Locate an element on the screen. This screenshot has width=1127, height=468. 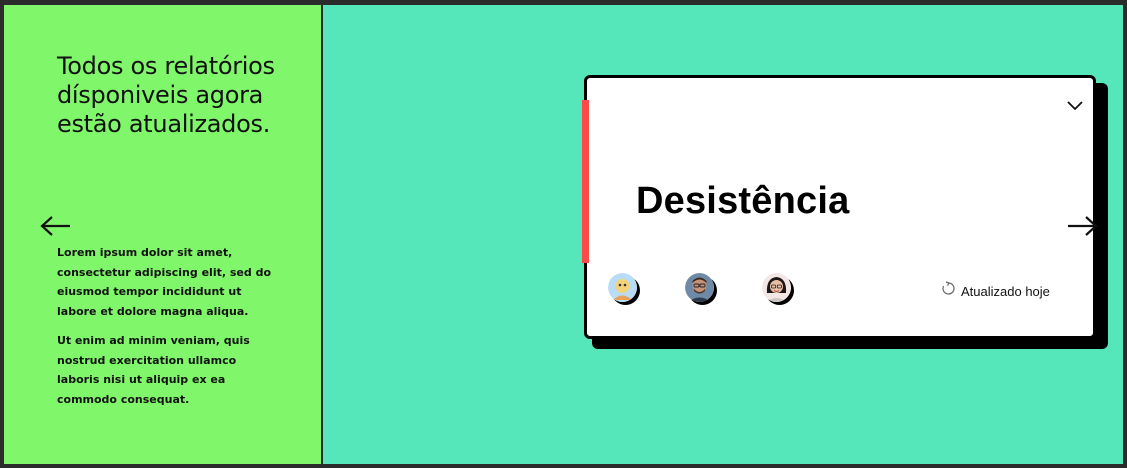
arrow-left-icon is located at coordinates (56, 226).